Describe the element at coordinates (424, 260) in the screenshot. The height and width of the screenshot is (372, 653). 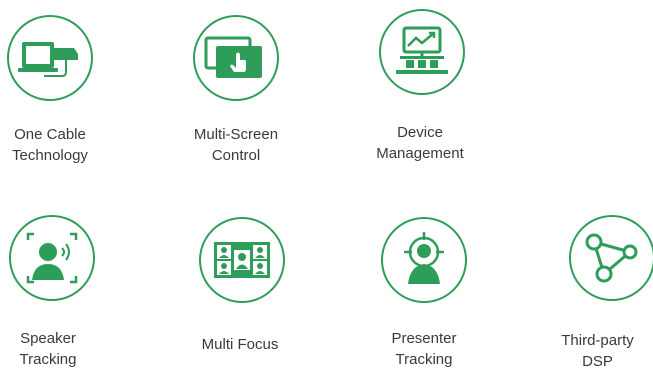
I see `presenter-tracking-icon` at that location.